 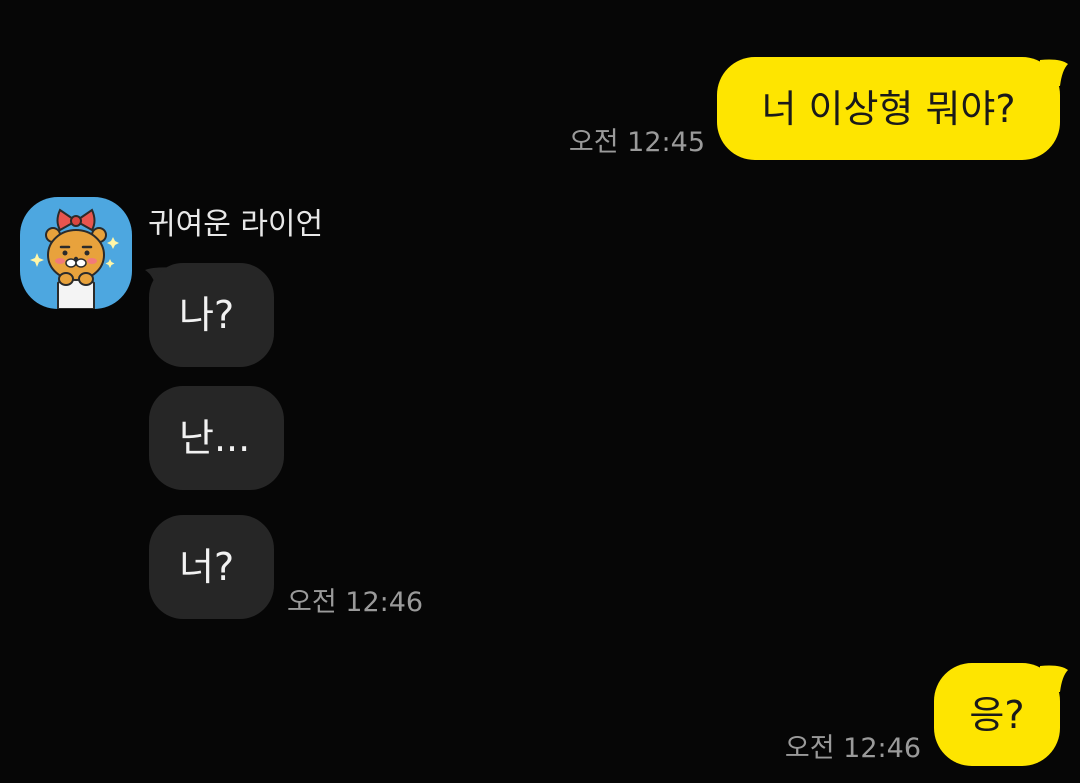 What do you see at coordinates (207, 315) in the screenshot?
I see `message-text: 나?` at bounding box center [207, 315].